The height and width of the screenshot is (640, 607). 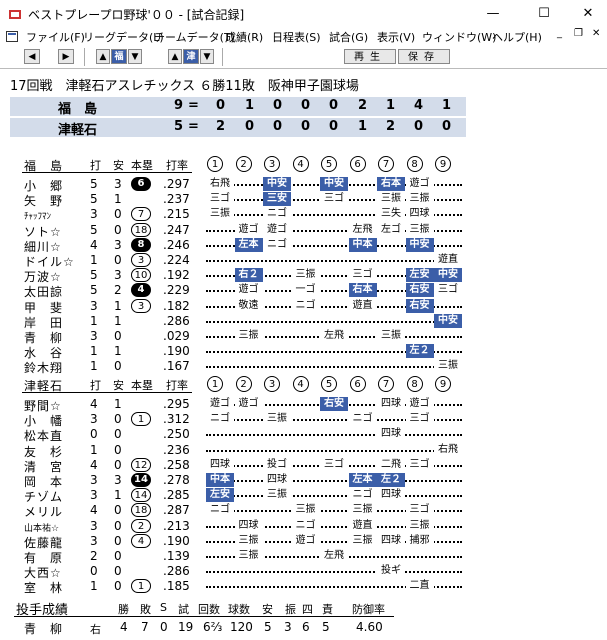 I want to click on at-bat-result: 遊ゴ, so click(x=248, y=229).